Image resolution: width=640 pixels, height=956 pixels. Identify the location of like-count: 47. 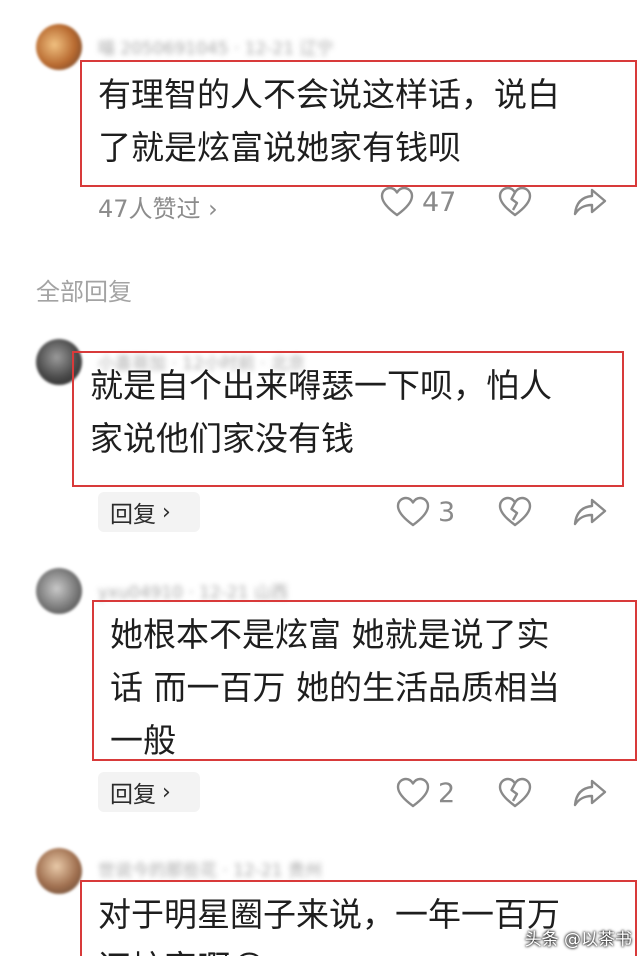
(439, 202).